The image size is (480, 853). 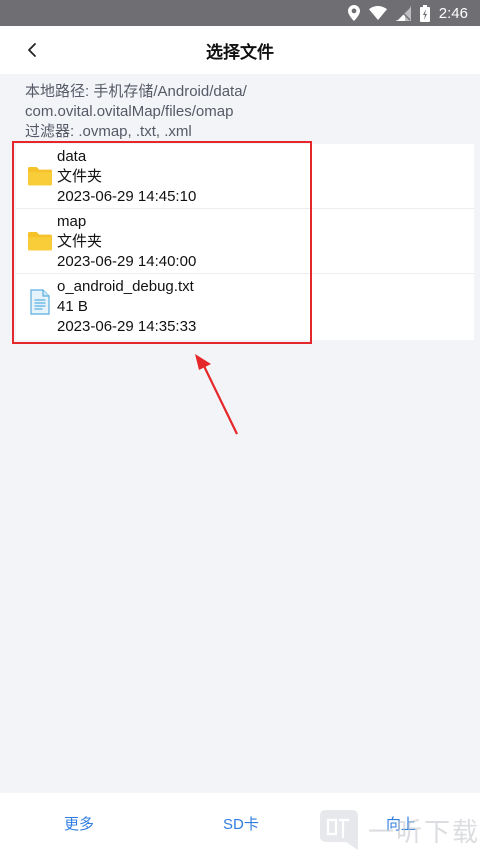 I want to click on status-time: 2:46, so click(x=453, y=13).